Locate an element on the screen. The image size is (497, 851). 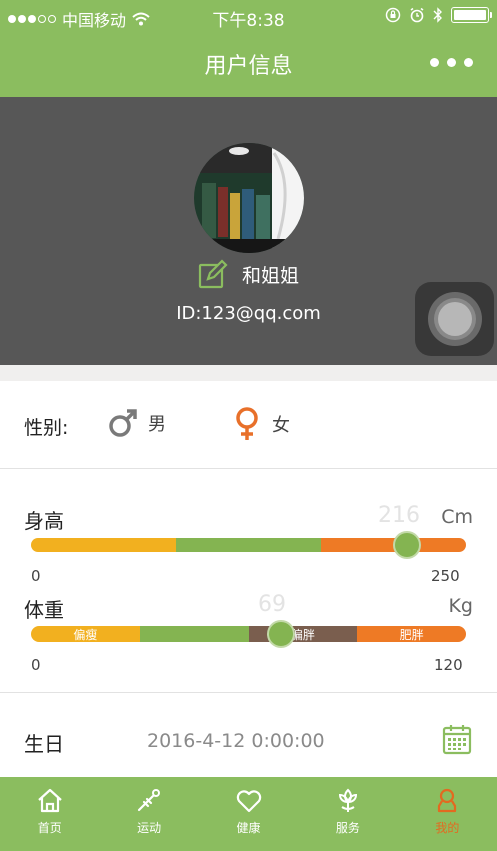
status-bar: 中国移动 下午8:38 is located at coordinates (248, 17).